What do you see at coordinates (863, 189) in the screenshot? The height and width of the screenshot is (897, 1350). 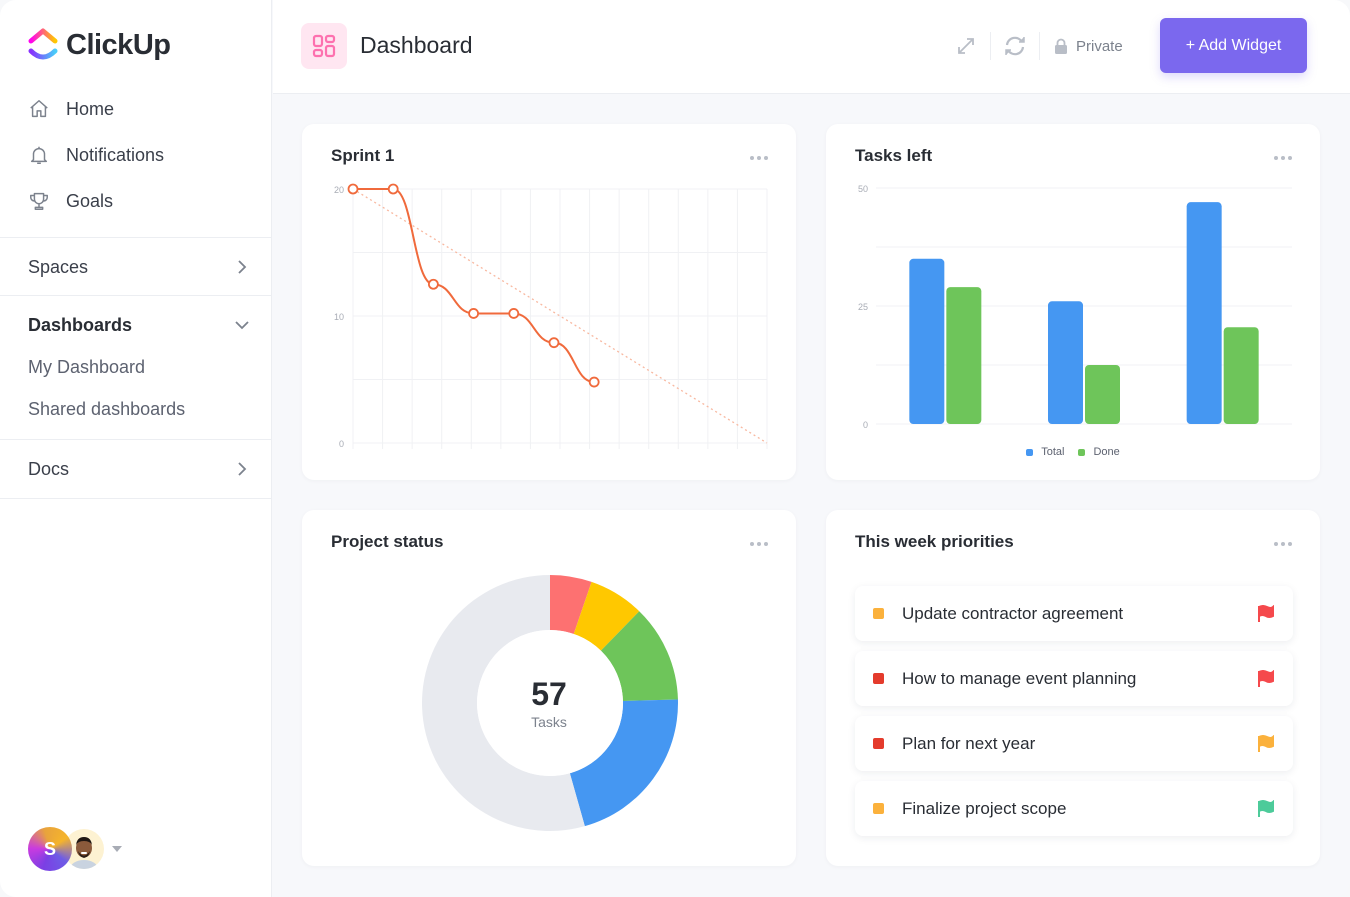 I see `y-tick-label: 50` at bounding box center [863, 189].